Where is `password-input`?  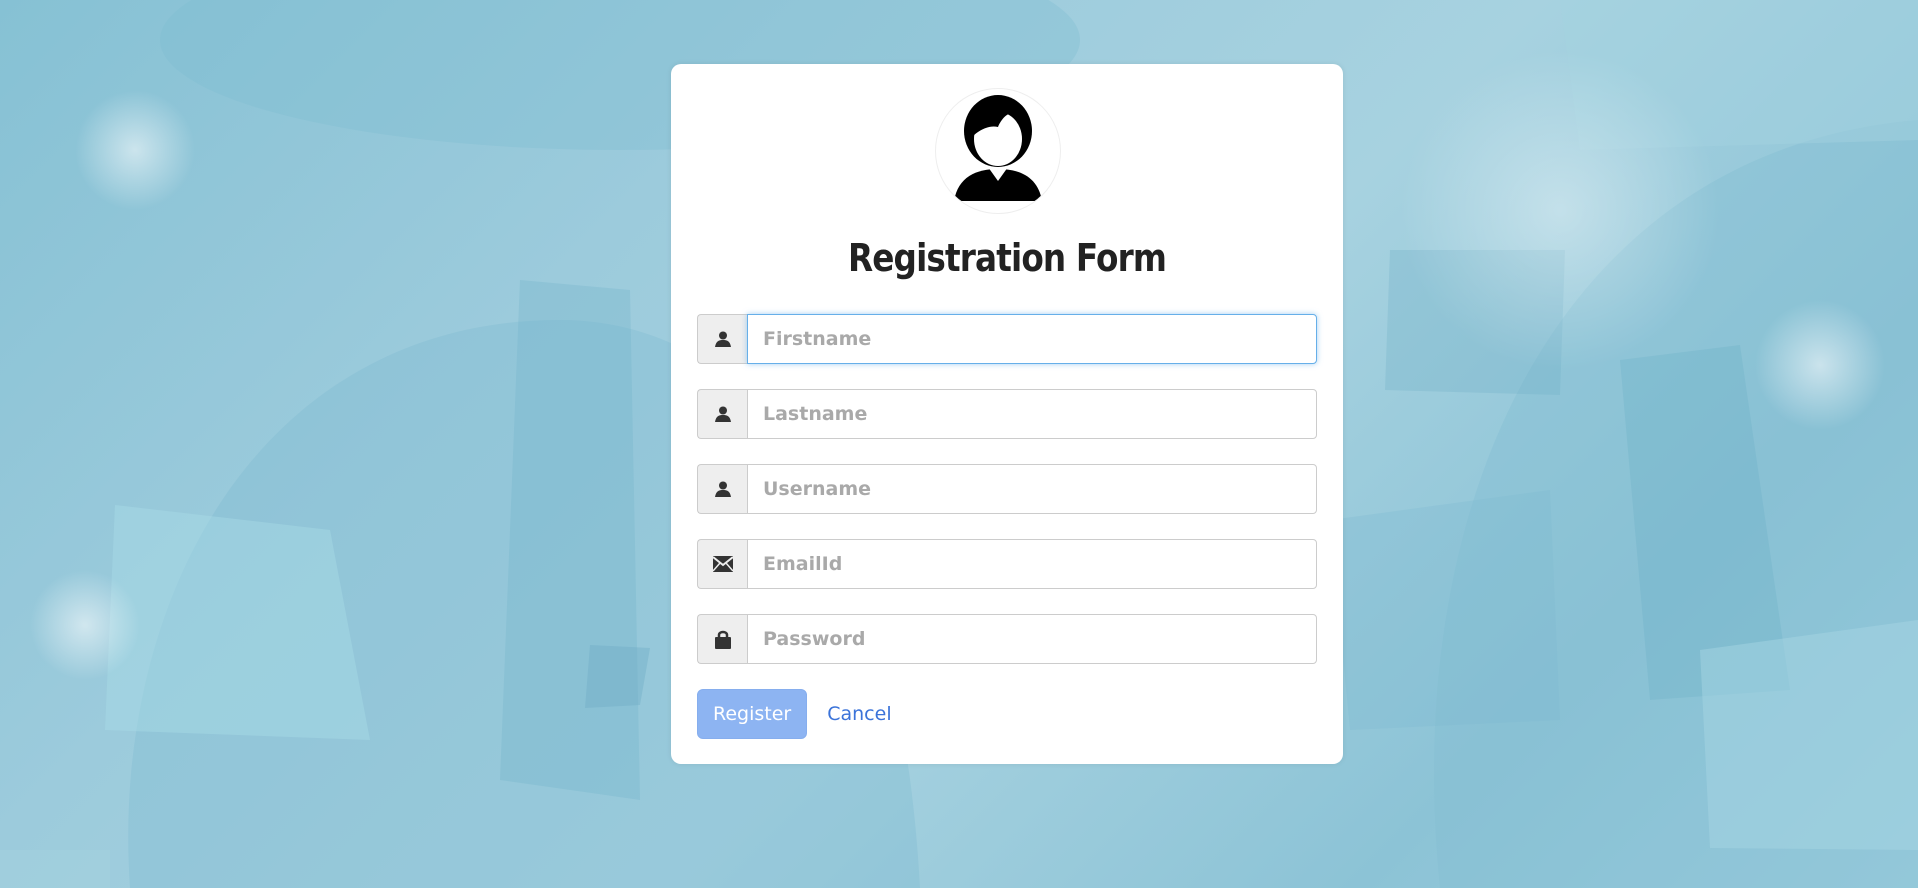 password-input is located at coordinates (1032, 639).